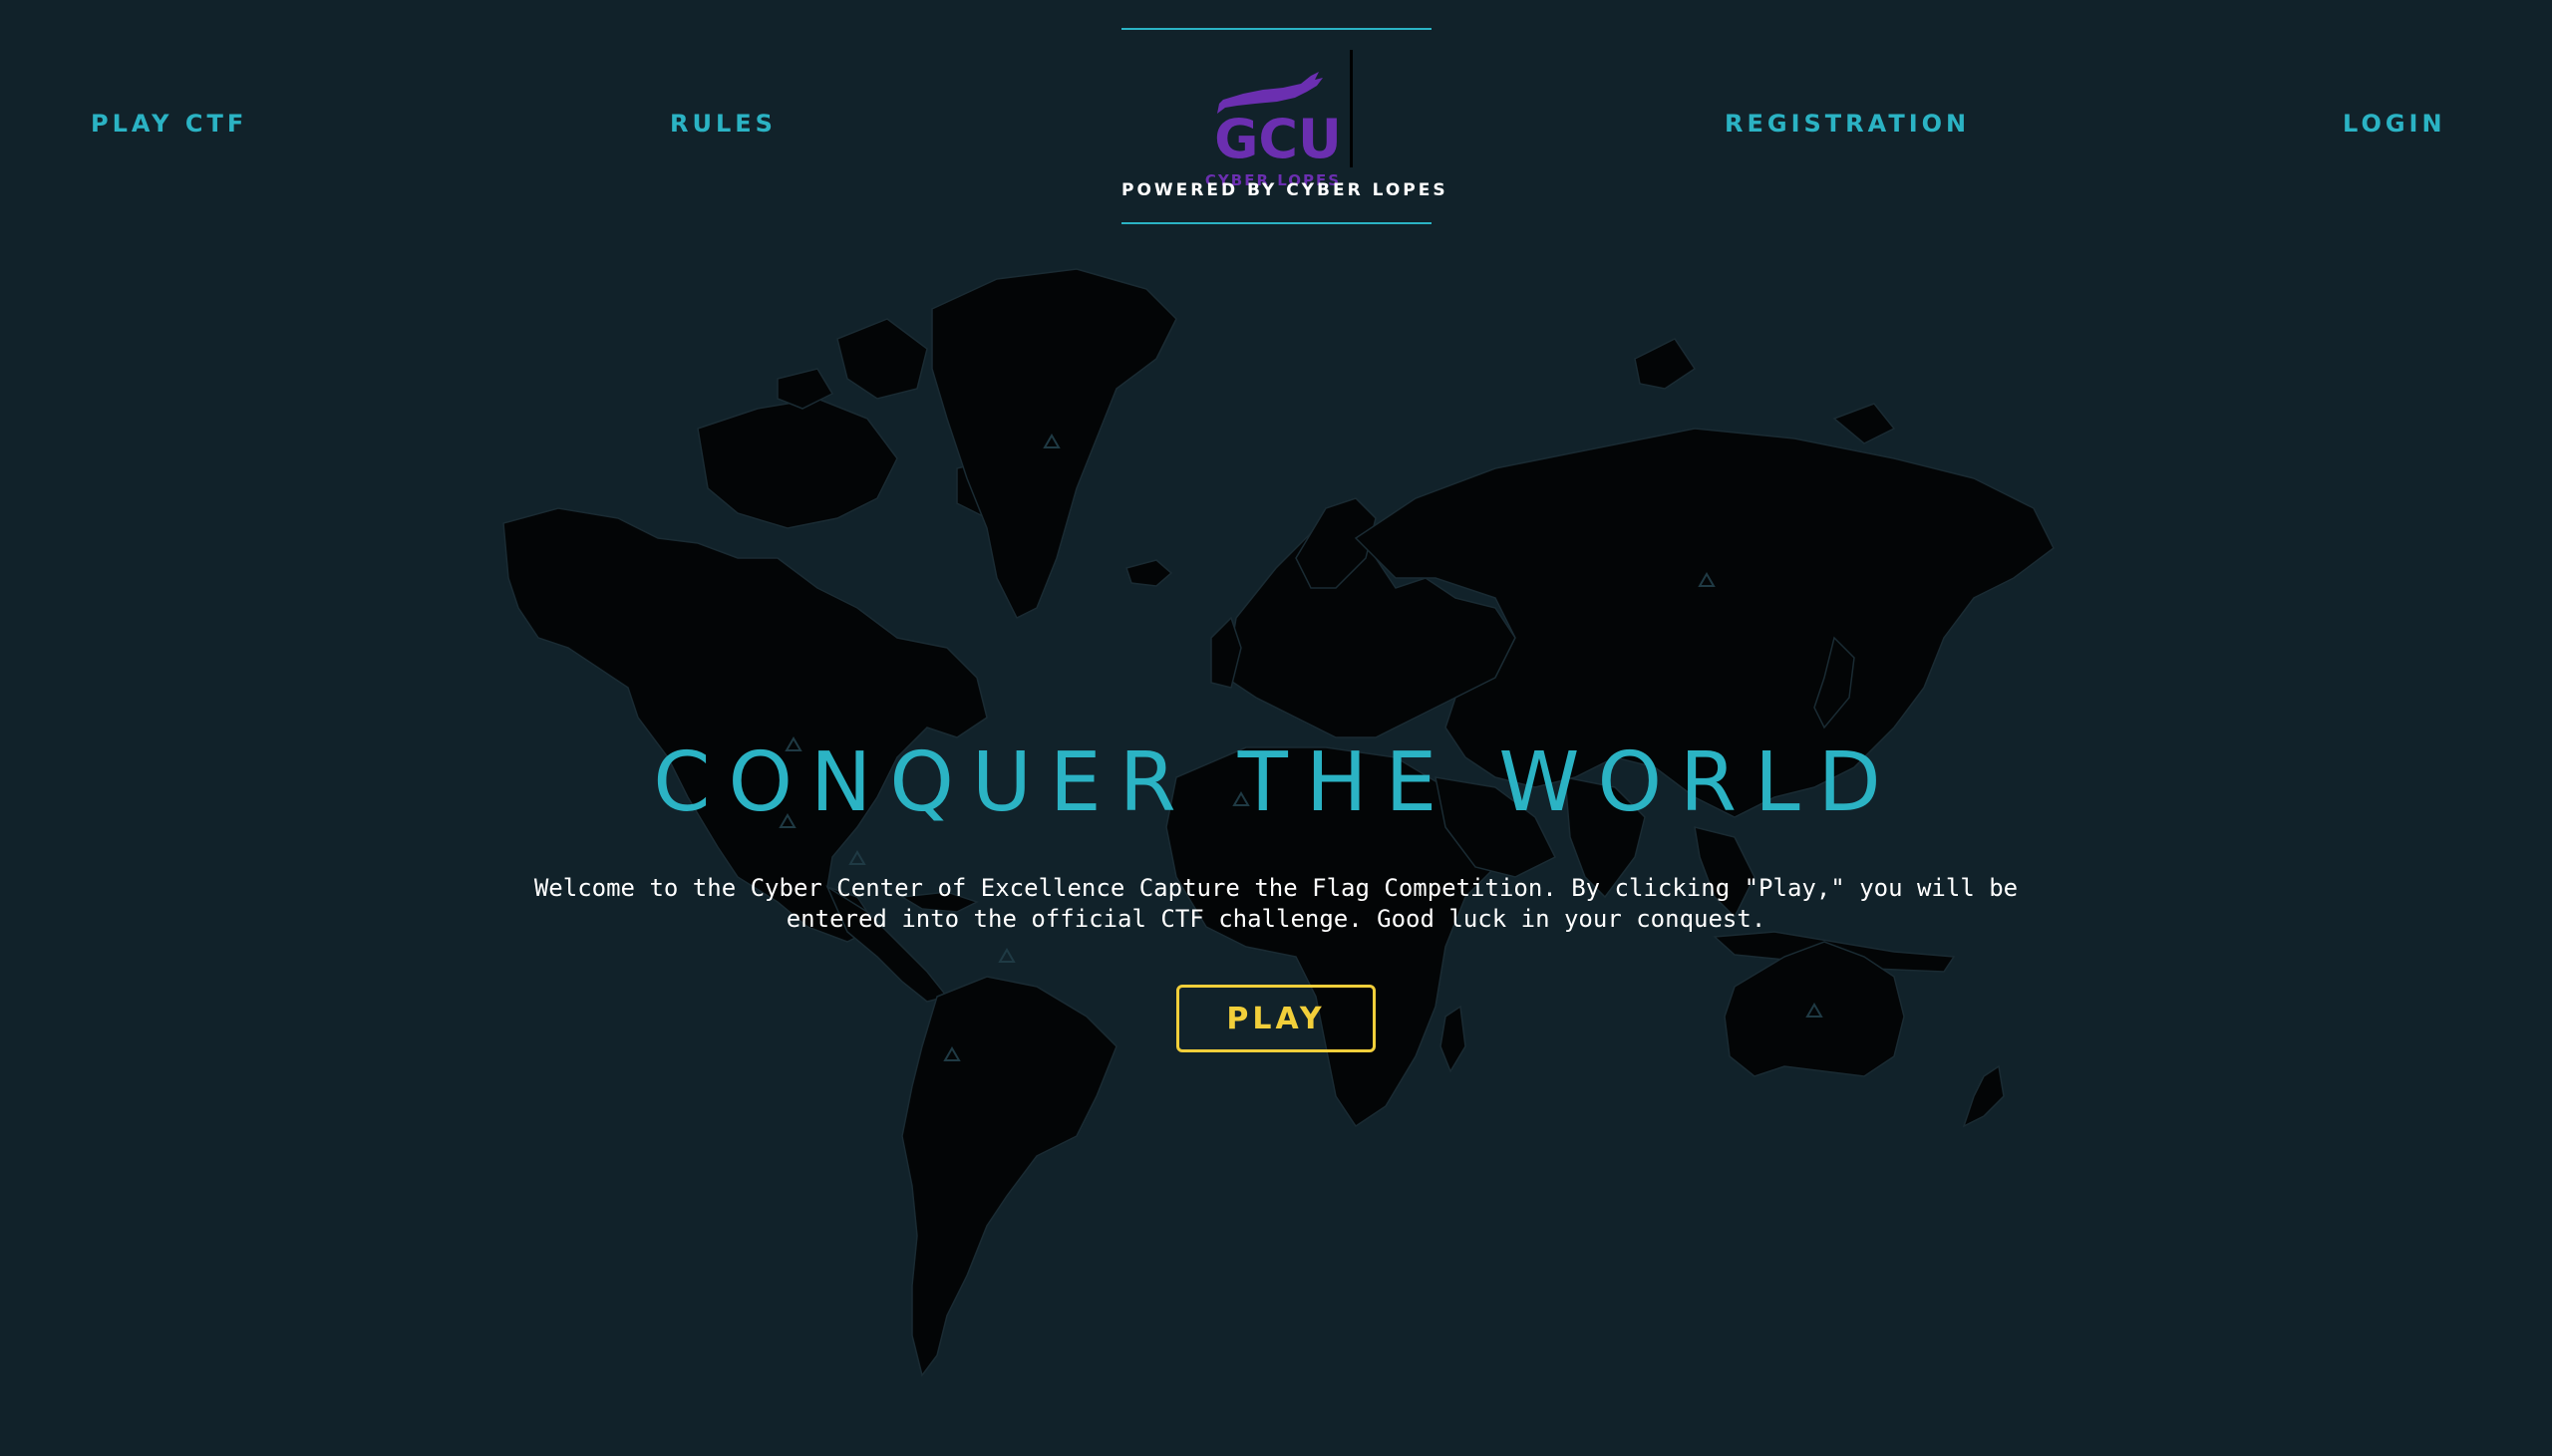 Image resolution: width=2552 pixels, height=1456 pixels. What do you see at coordinates (1276, 29) in the screenshot?
I see `logo-top-rule` at bounding box center [1276, 29].